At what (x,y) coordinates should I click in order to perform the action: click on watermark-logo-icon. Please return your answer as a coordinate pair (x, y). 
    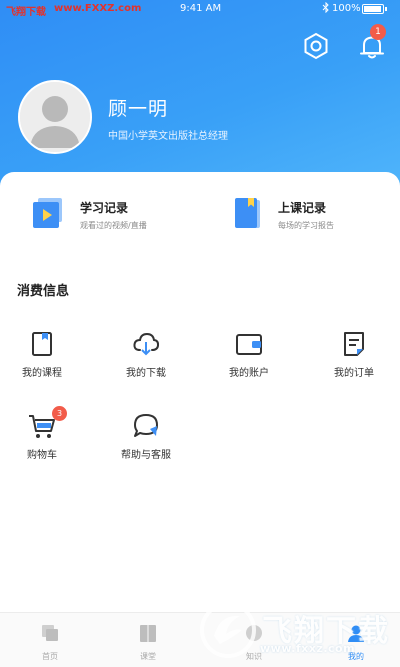
    Looking at the image, I should click on (228, 630).